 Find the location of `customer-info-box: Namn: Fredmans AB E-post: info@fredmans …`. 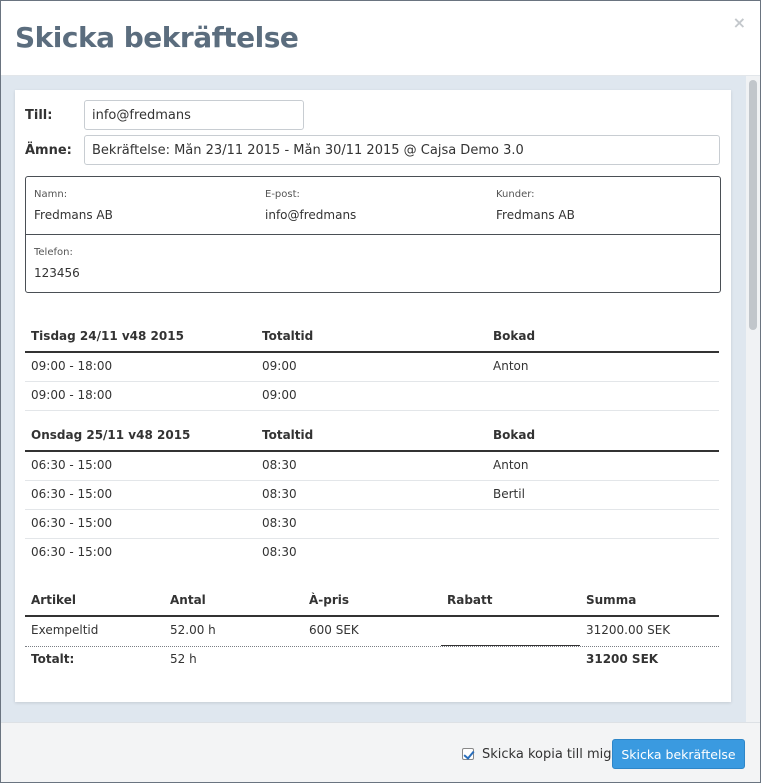

customer-info-box: Namn: Fredmans AB E-post: info@fredmans … is located at coordinates (373, 234).